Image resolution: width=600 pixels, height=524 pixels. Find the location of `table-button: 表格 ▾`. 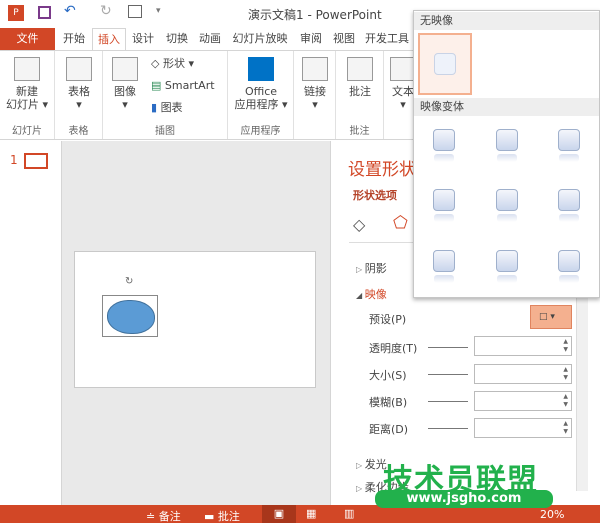

table-button: 表格 ▾ is located at coordinates (79, 84).